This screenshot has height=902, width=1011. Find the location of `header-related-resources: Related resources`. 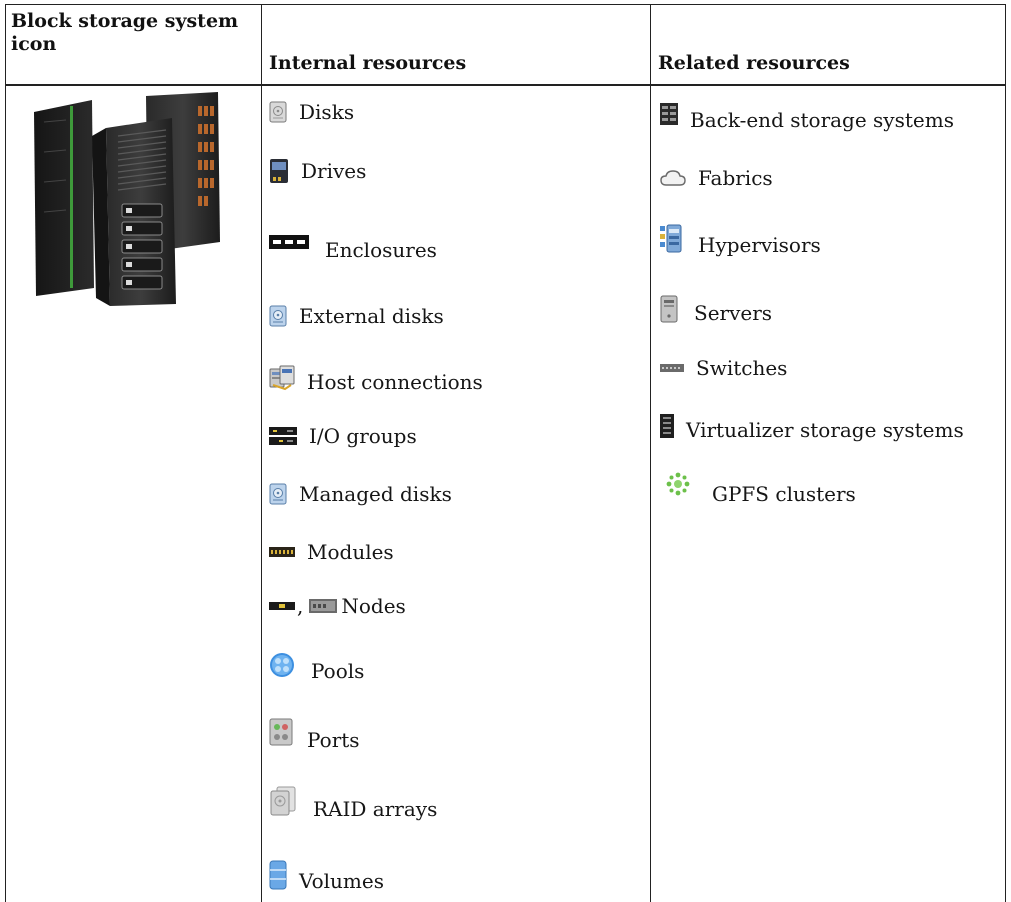

header-related-resources: Related resources is located at coordinates (754, 63).